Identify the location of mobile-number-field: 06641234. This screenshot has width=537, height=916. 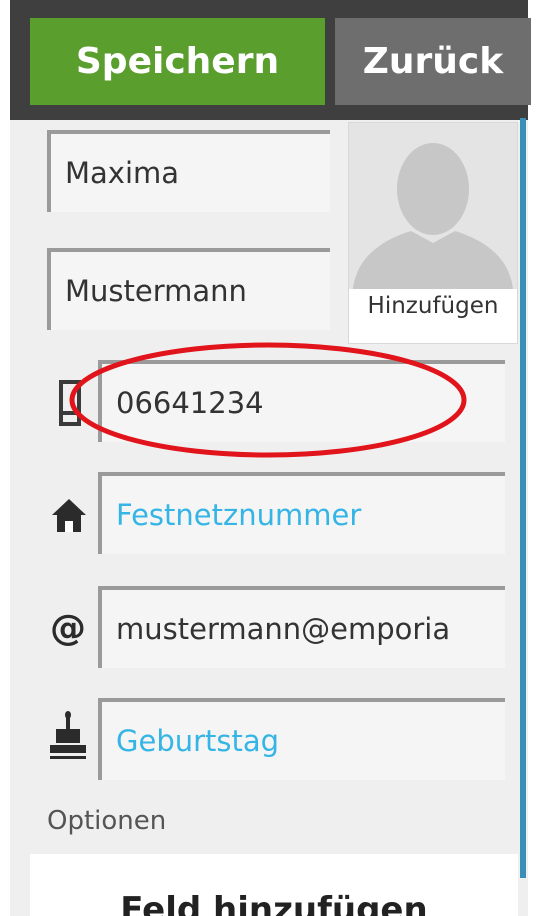
(301, 401).